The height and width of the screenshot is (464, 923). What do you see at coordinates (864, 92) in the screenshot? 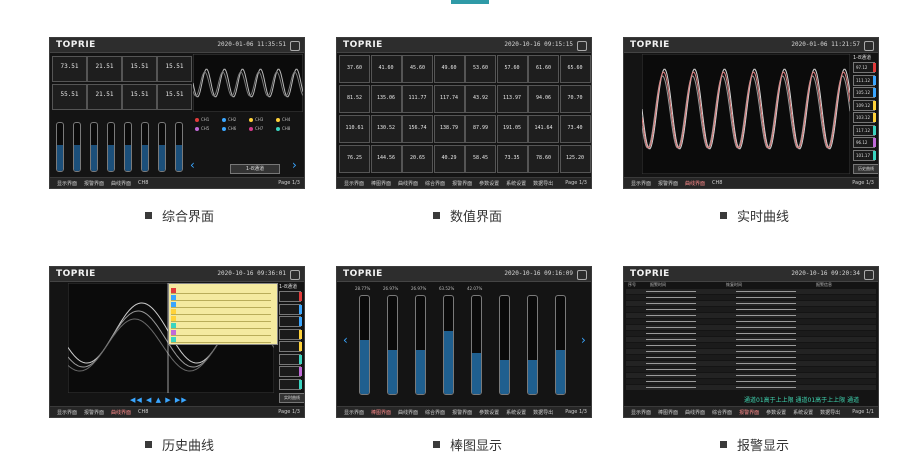
I see `channel-tag: 105.12` at bounding box center [864, 92].